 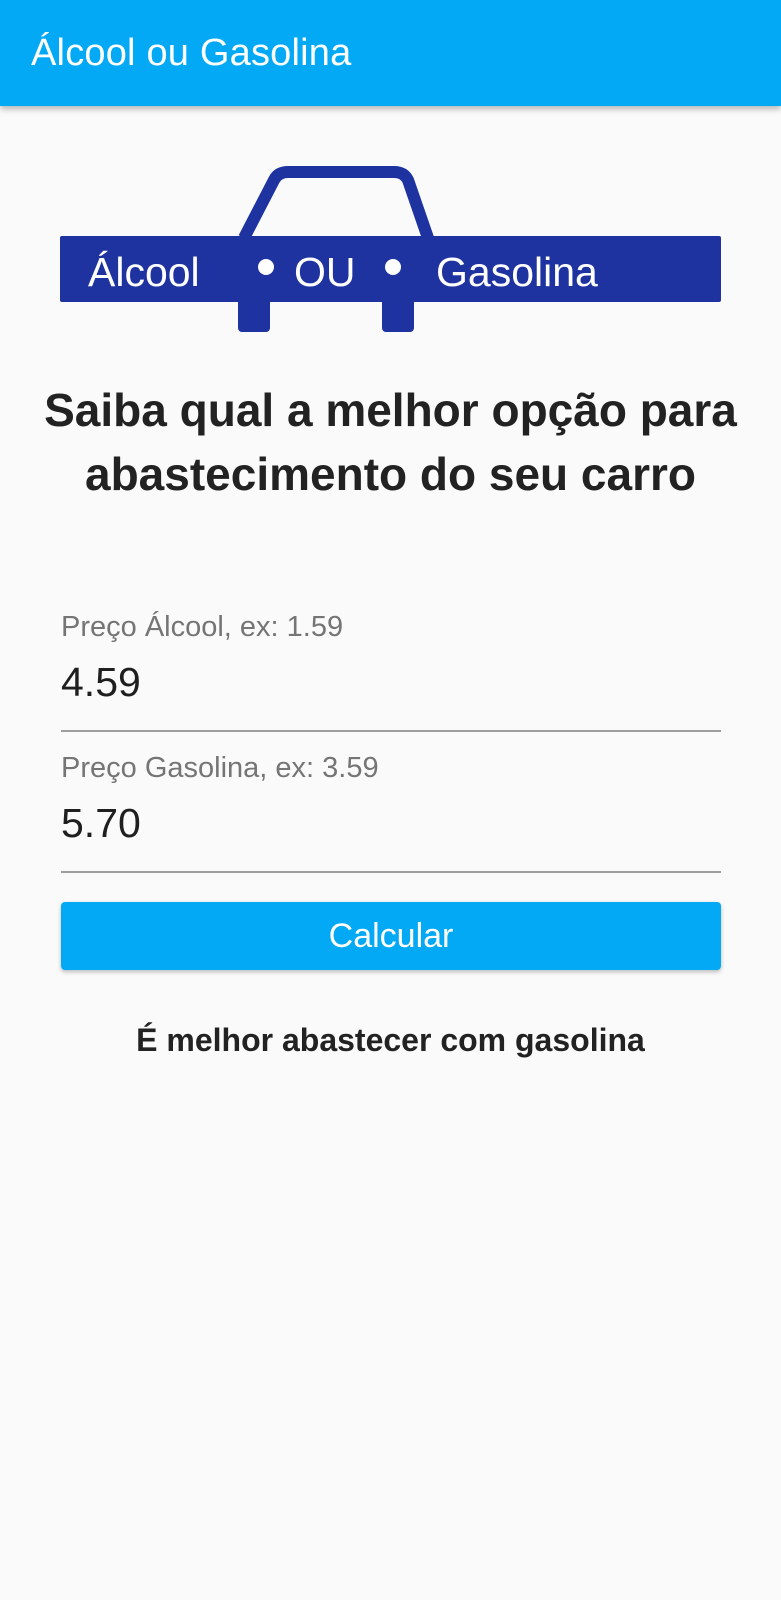 I want to click on gasolina-price-input, so click(x=391, y=823).